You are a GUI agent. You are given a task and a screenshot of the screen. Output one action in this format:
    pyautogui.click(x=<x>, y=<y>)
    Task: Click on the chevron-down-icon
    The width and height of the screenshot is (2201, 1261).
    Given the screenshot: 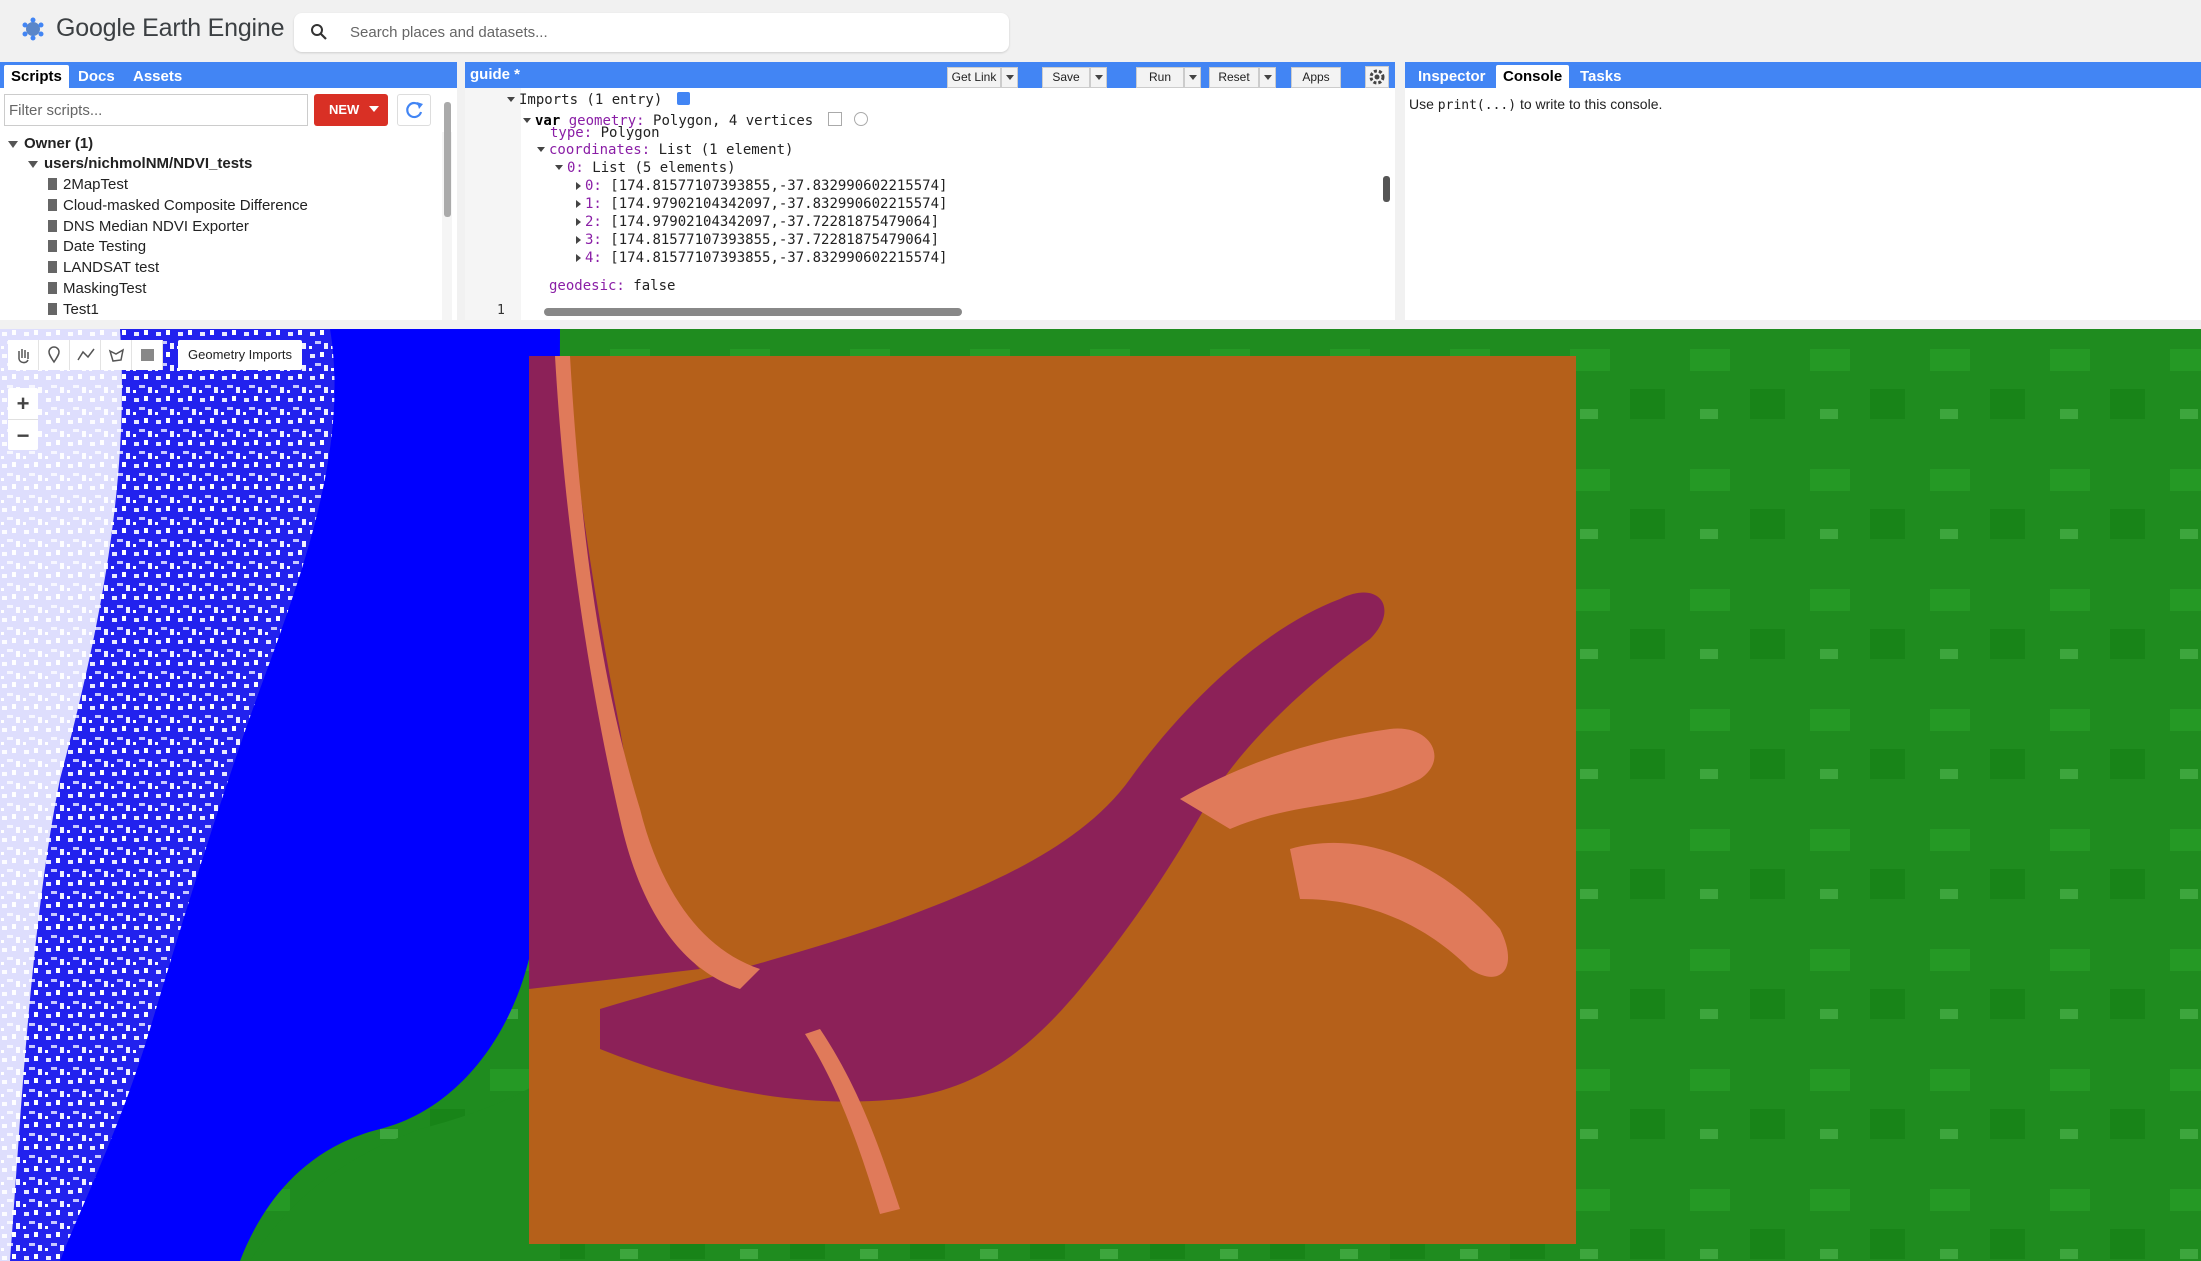 What is the action you would take?
    pyautogui.click(x=373, y=109)
    